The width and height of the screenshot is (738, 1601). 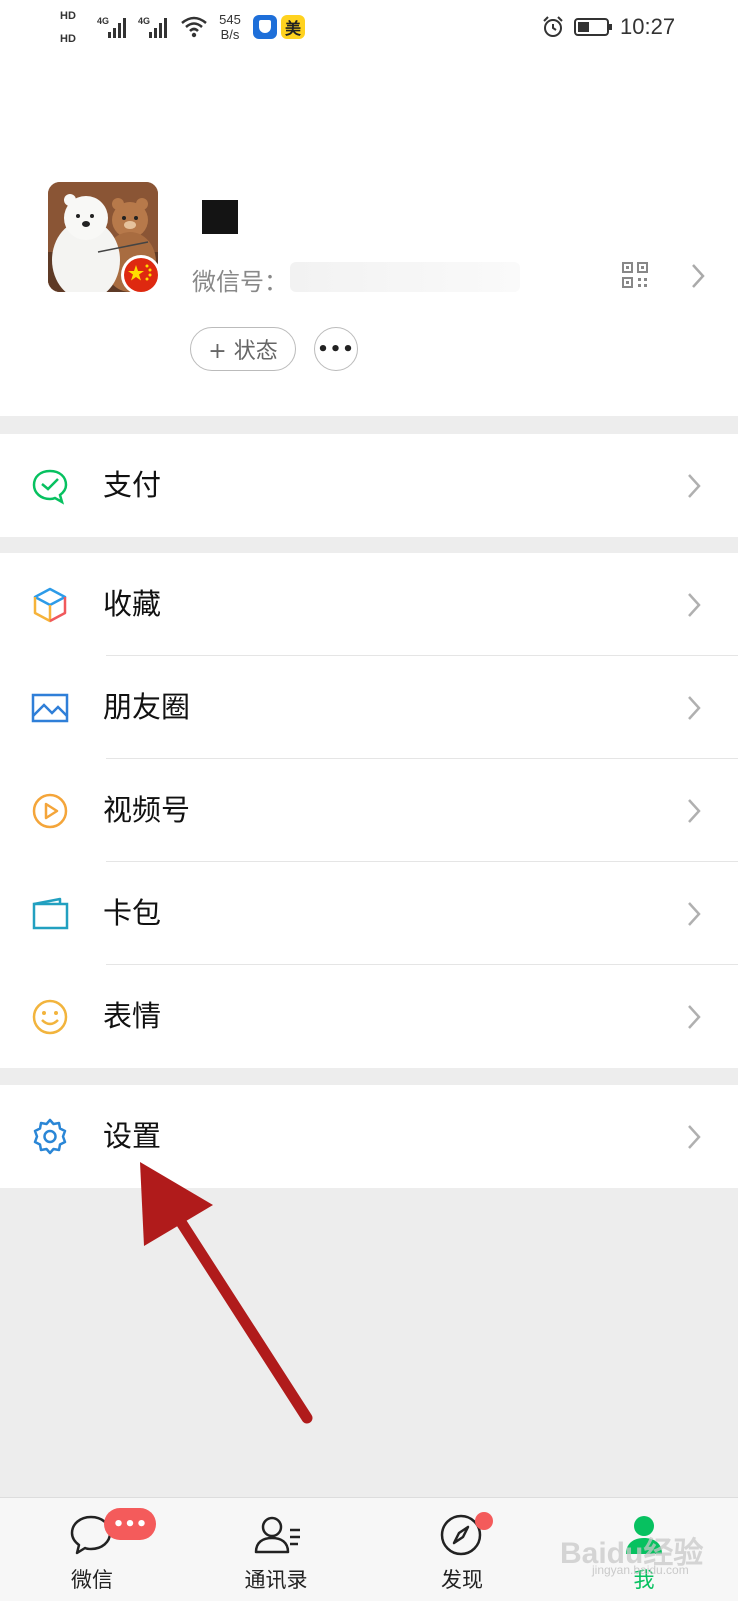 I want to click on pay-icon, so click(x=50, y=487).